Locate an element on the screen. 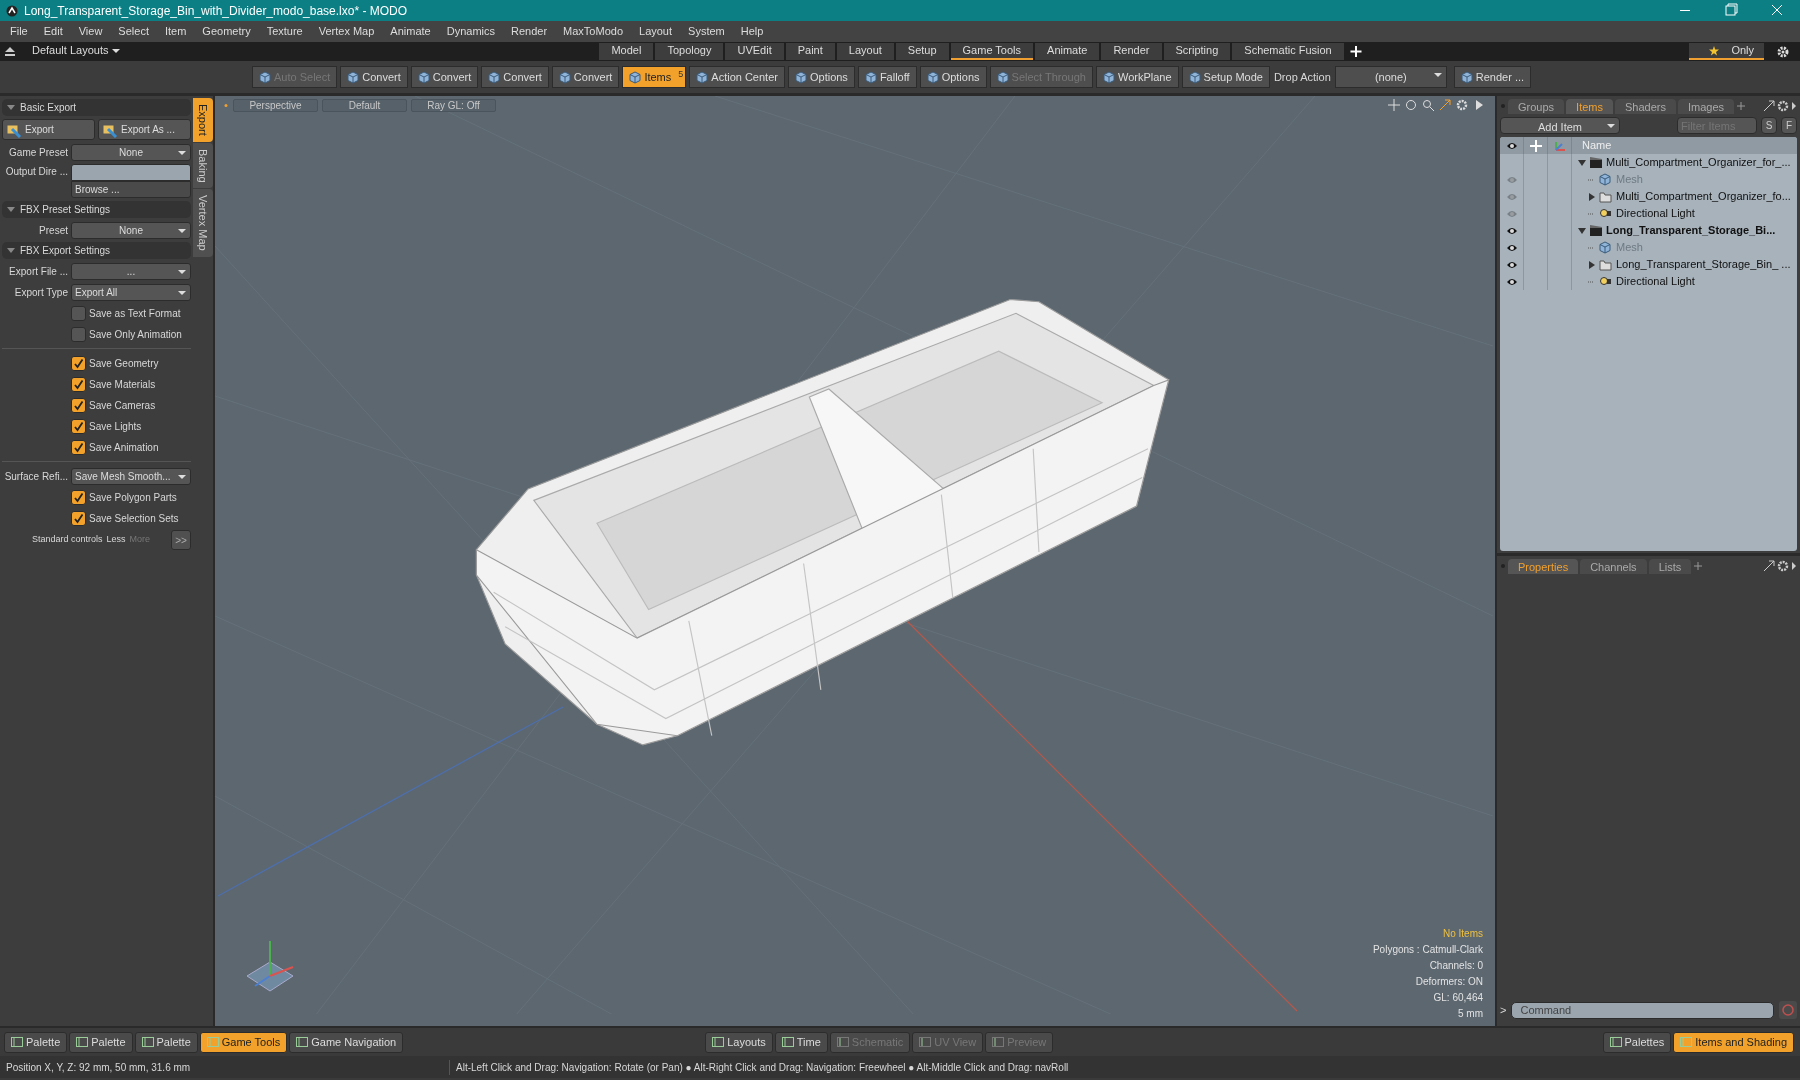 Image resolution: width=1800 pixels, height=1080 pixels. side-tab: Export is located at coordinates (203, 120).